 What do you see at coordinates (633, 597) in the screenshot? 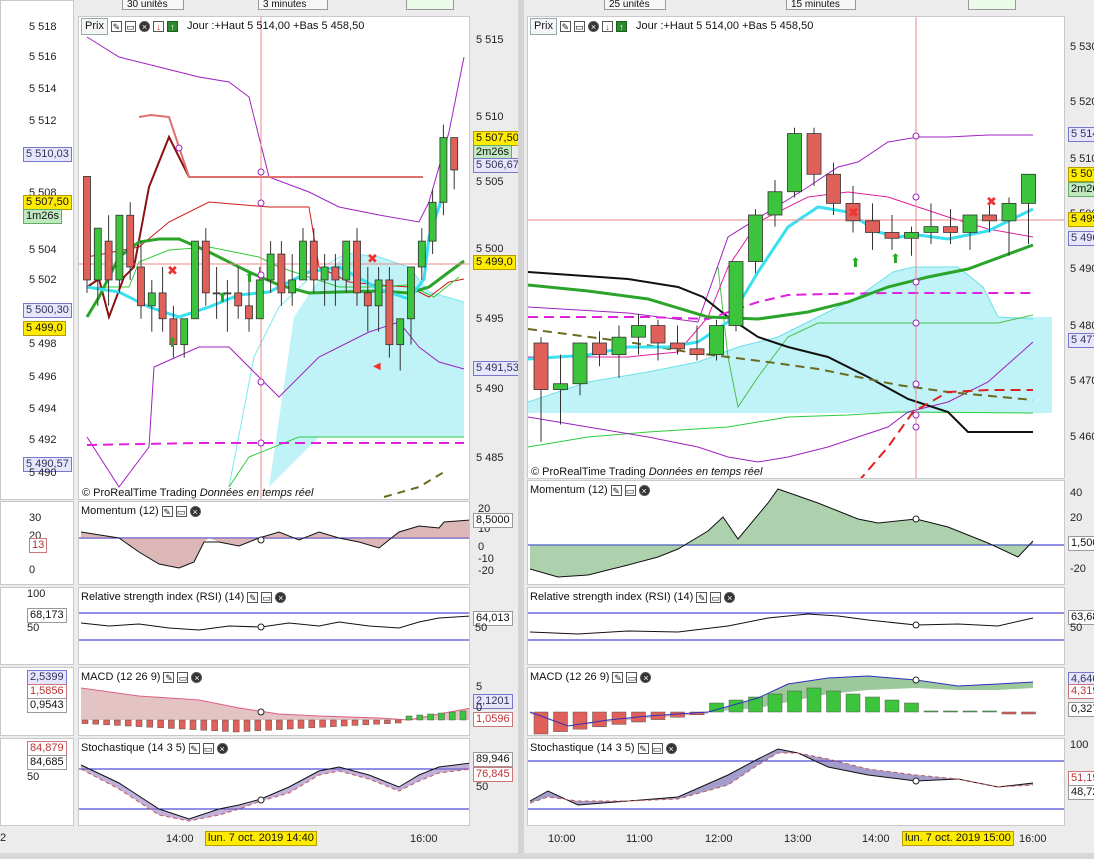
I see `chart-b-rsi-title-bar: Relative strength index (RSI) (14) ✎ ▭ ×` at bounding box center [633, 597].